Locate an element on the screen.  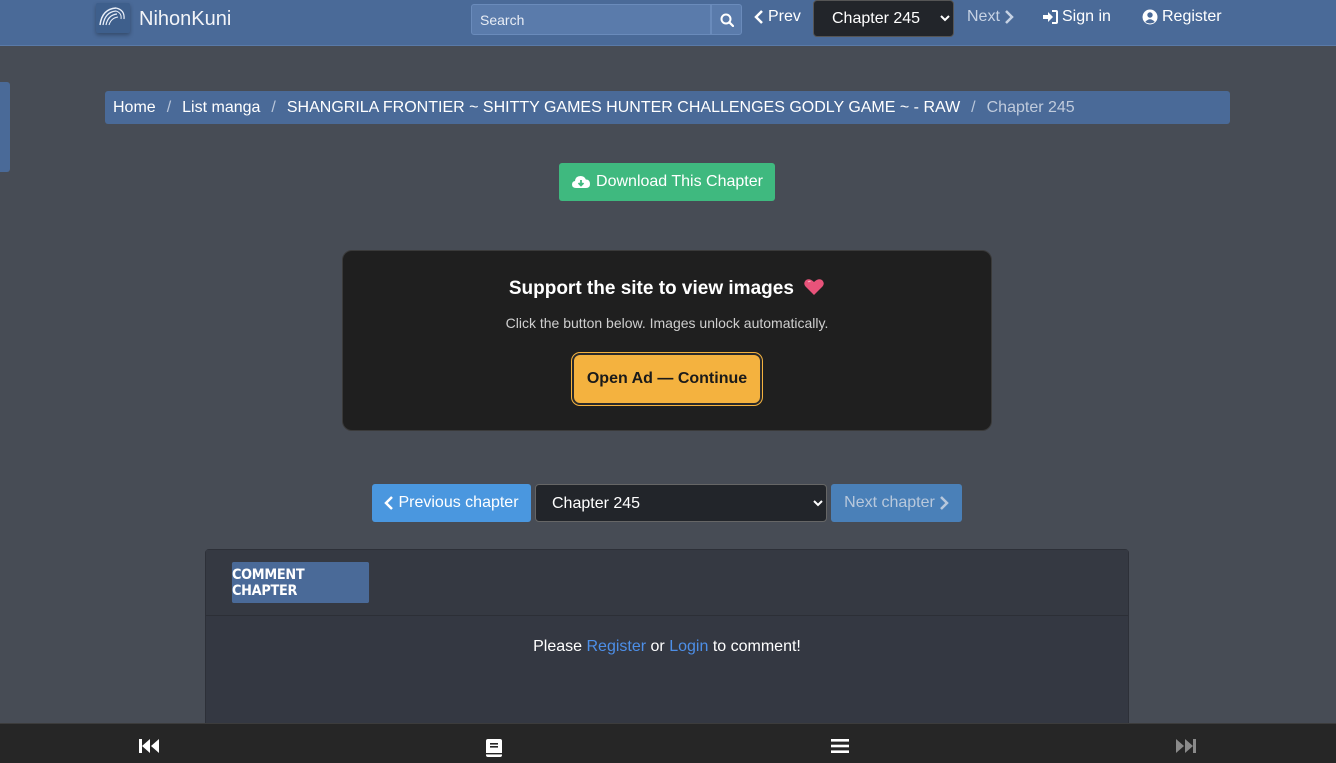
prev-chapter-link: Prev is located at coordinates (777, 17).